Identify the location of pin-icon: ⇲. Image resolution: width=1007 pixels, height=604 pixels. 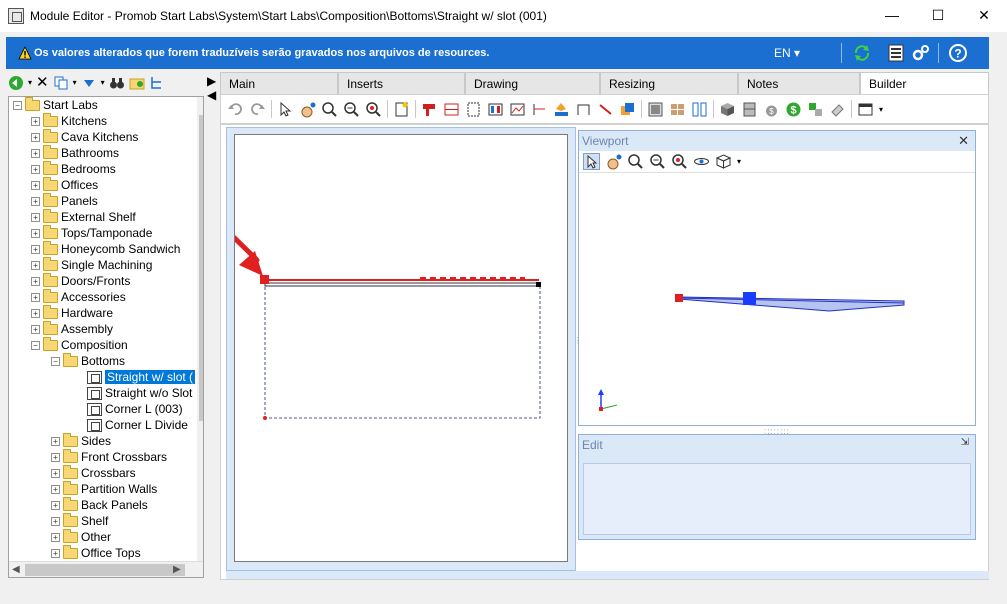
(965, 442).